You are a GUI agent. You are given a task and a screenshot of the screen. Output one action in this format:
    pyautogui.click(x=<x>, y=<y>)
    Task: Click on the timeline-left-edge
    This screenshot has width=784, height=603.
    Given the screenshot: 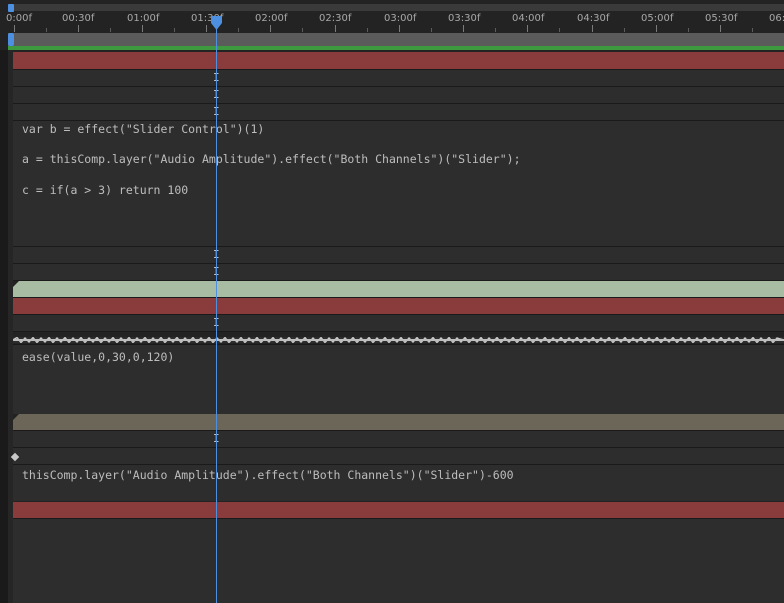 What is the action you would take?
    pyautogui.click(x=4, y=326)
    